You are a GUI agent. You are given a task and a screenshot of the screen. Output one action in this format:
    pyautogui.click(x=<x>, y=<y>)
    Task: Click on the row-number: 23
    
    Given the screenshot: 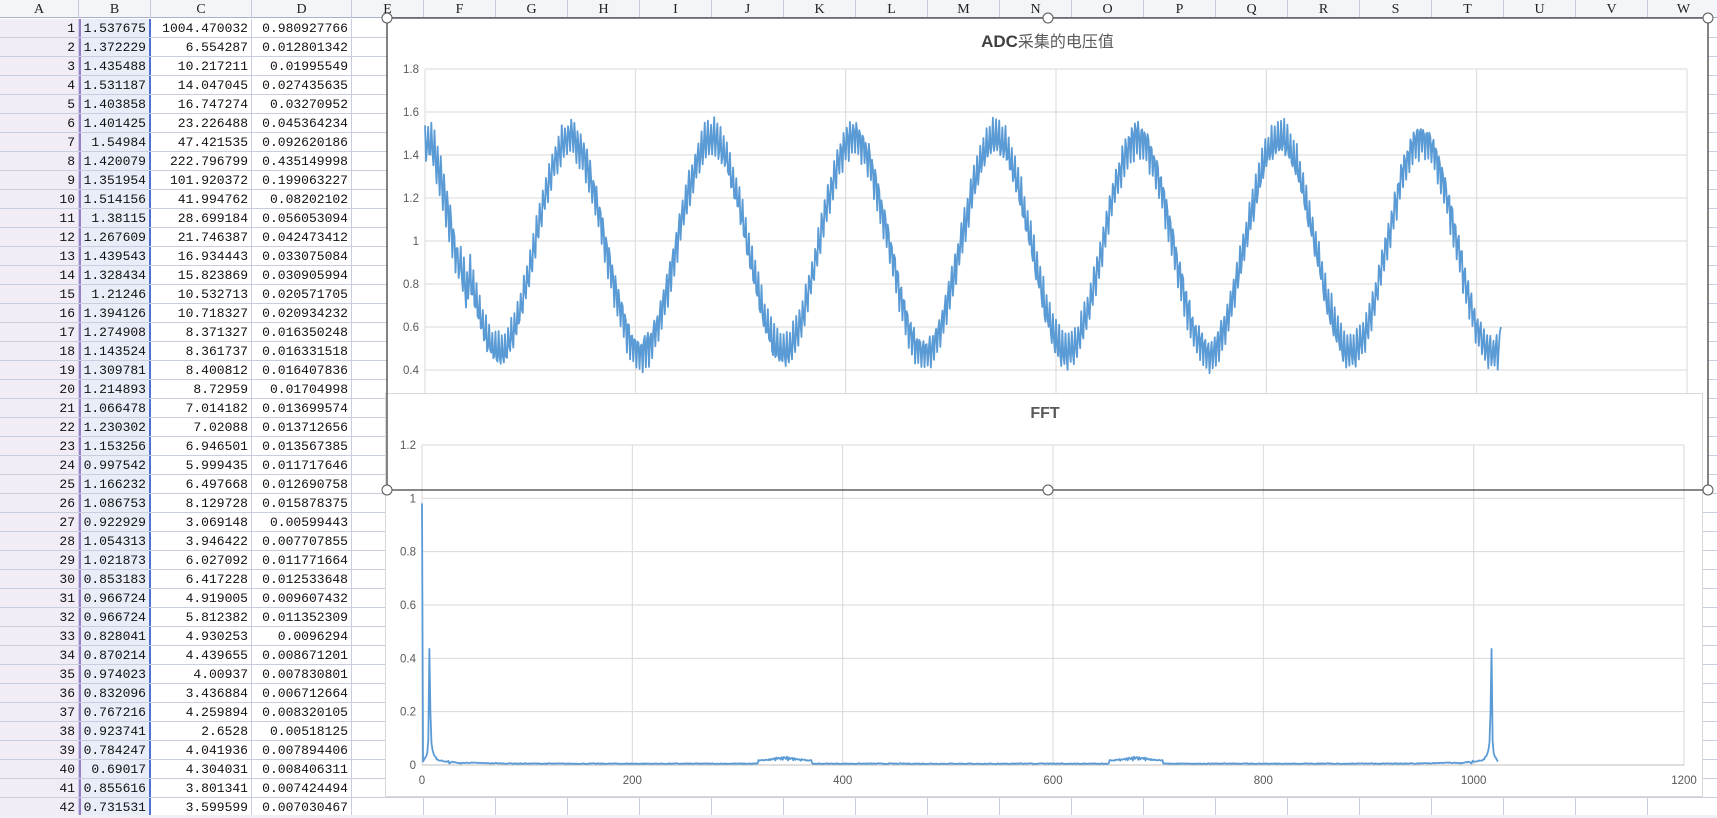 What is the action you would take?
    pyautogui.click(x=39, y=446)
    